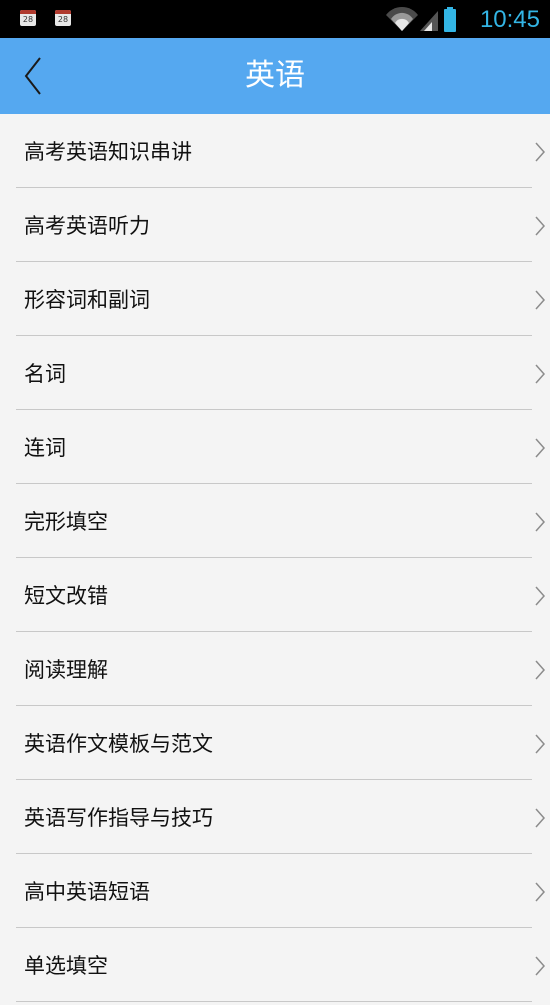  I want to click on list-item: 名词, so click(275, 373).